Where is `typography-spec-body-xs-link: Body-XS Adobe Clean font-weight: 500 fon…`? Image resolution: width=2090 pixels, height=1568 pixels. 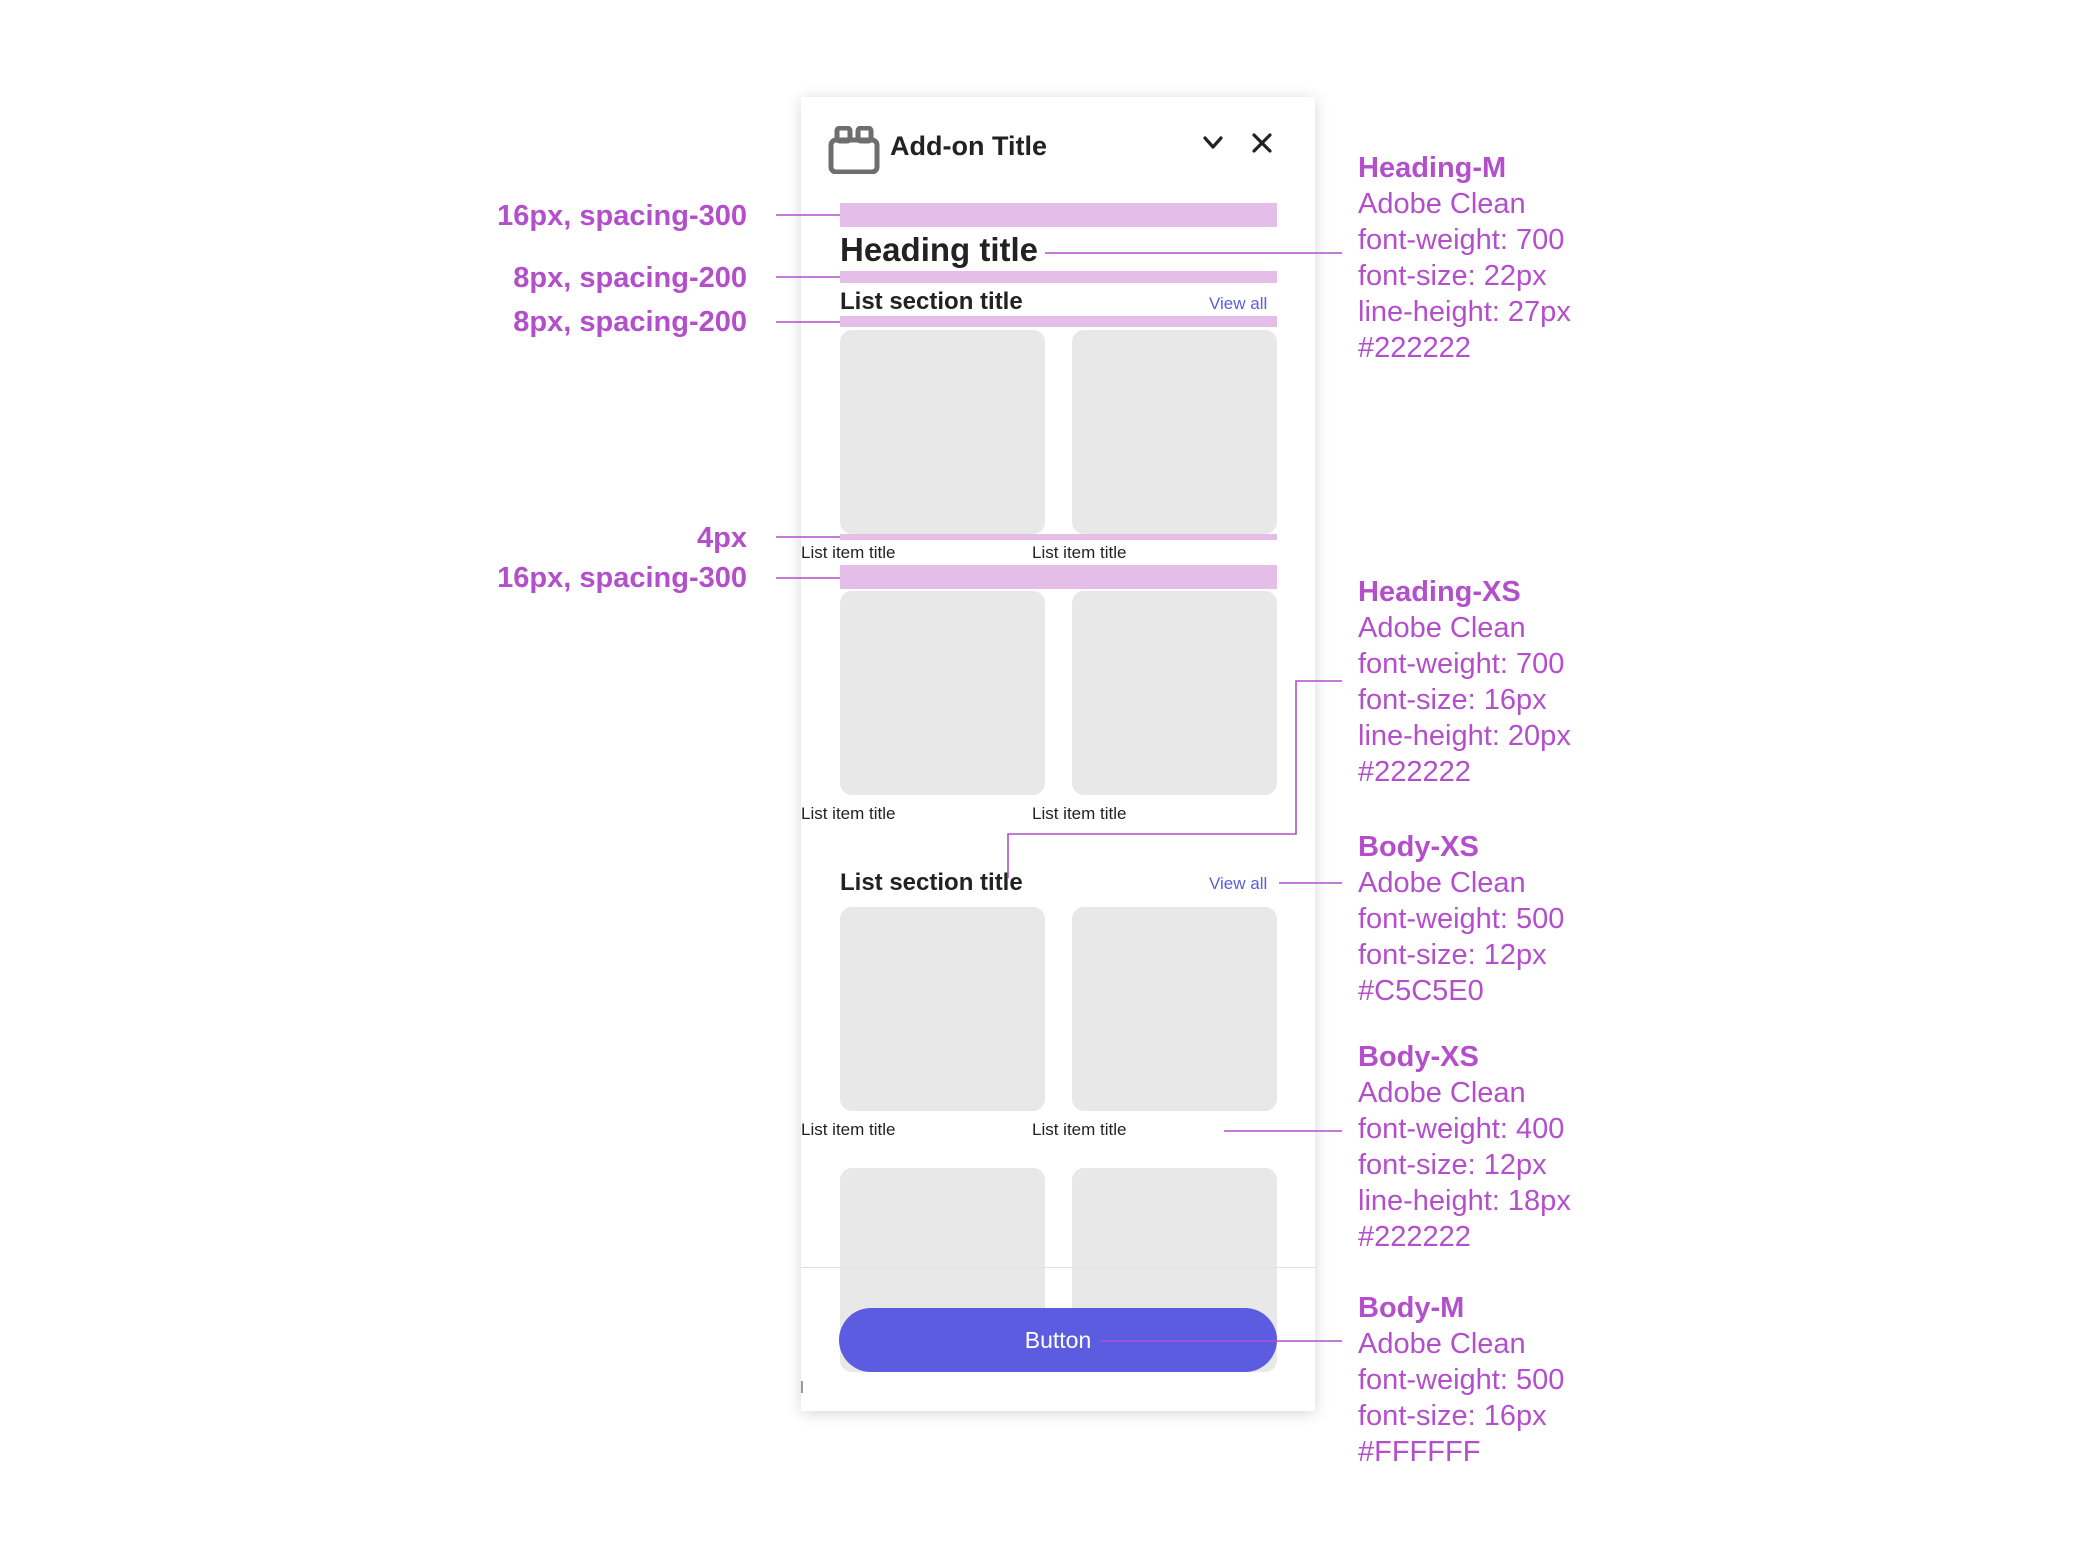 typography-spec-body-xs-link: Body-XS Adobe Clean font-weight: 500 fon… is located at coordinates (1461, 919).